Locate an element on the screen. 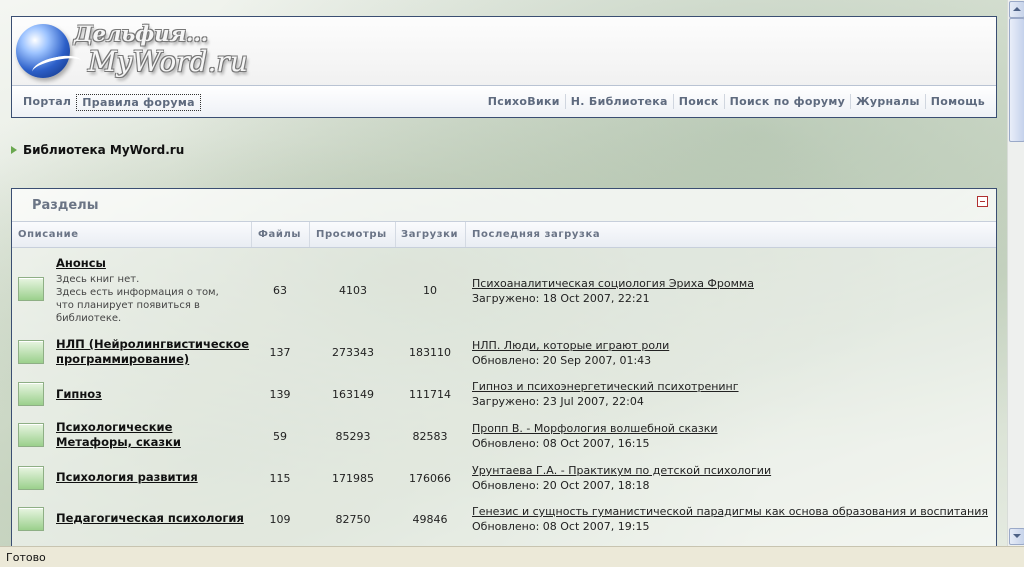  last-upload-date: Загружено: 18 Oct 2007, 22:21 is located at coordinates (561, 298).